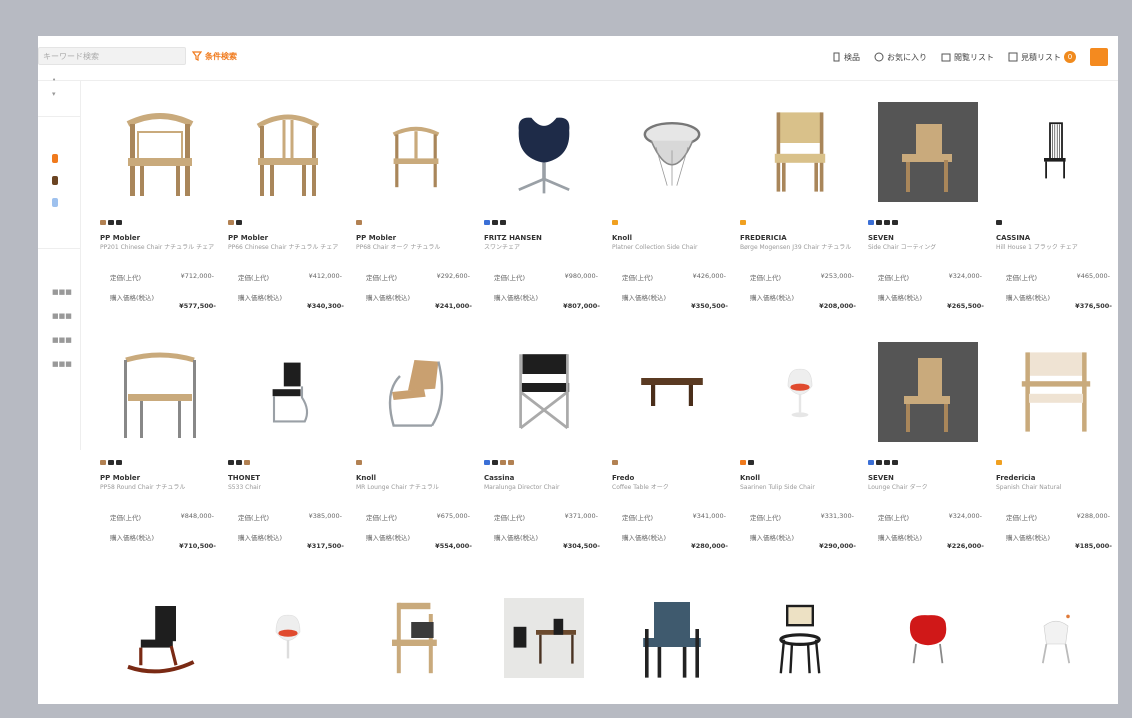 This screenshot has width=1132, height=718. I want to click on sidebar-color-brown, so click(55, 180).